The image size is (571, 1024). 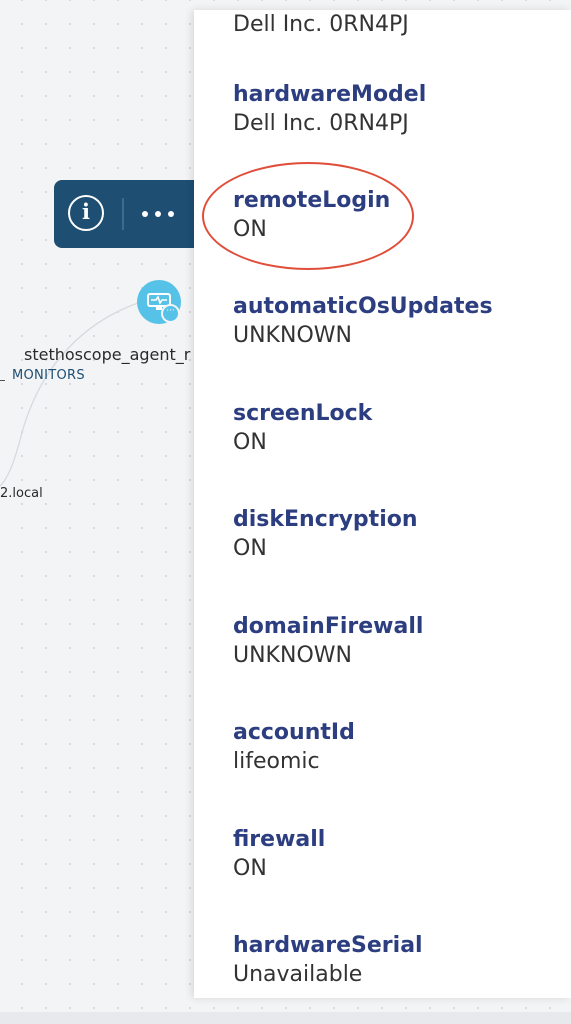 I want to click on field-key: hardwareModel, so click(x=330, y=94).